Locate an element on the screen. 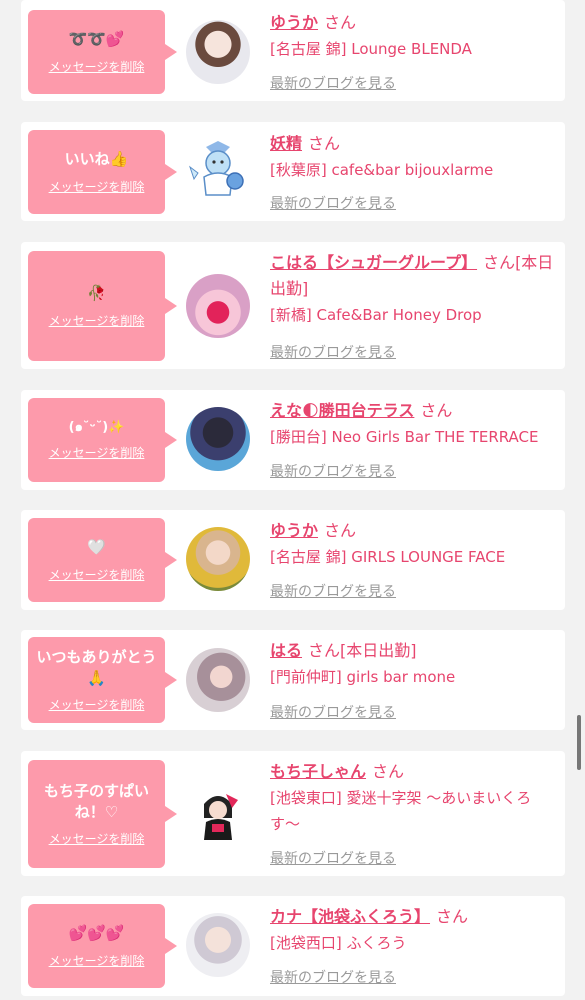 The image size is (585, 1000). status-badge: [本日出勤] is located at coordinates (378, 650).